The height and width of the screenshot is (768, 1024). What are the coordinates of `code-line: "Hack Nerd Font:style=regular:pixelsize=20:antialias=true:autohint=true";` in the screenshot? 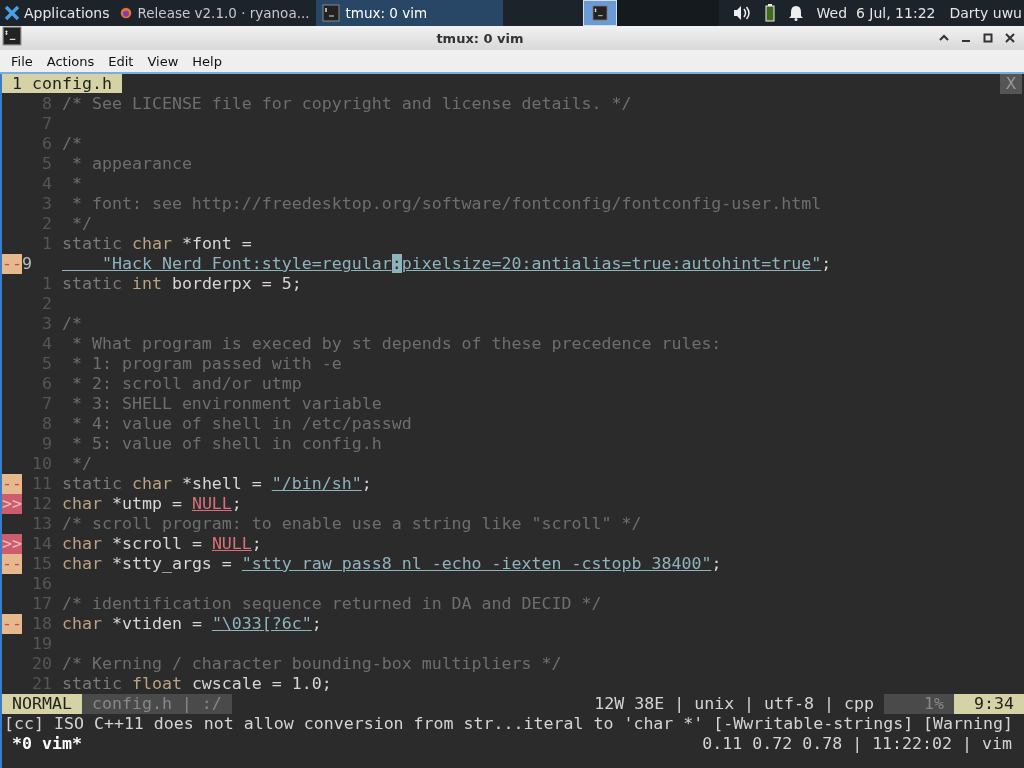 It's located at (466, 264).